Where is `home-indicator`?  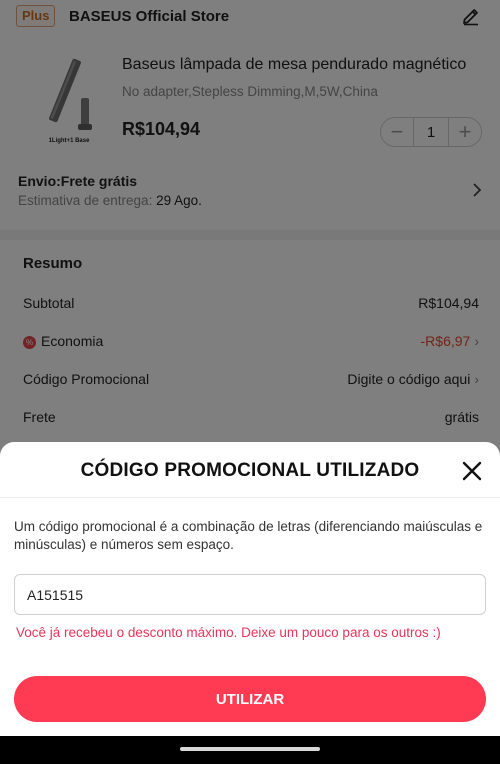
home-indicator is located at coordinates (250, 749).